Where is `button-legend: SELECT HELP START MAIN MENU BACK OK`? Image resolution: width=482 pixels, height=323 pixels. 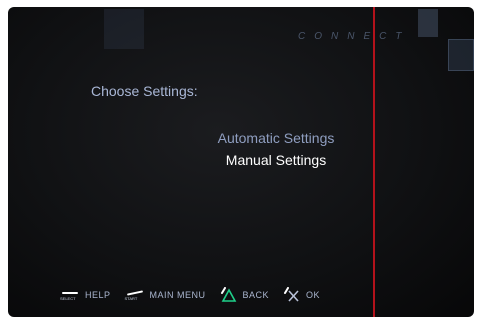
button-legend: SELECT HELP START MAIN MENU BACK OK is located at coordinates (197, 295).